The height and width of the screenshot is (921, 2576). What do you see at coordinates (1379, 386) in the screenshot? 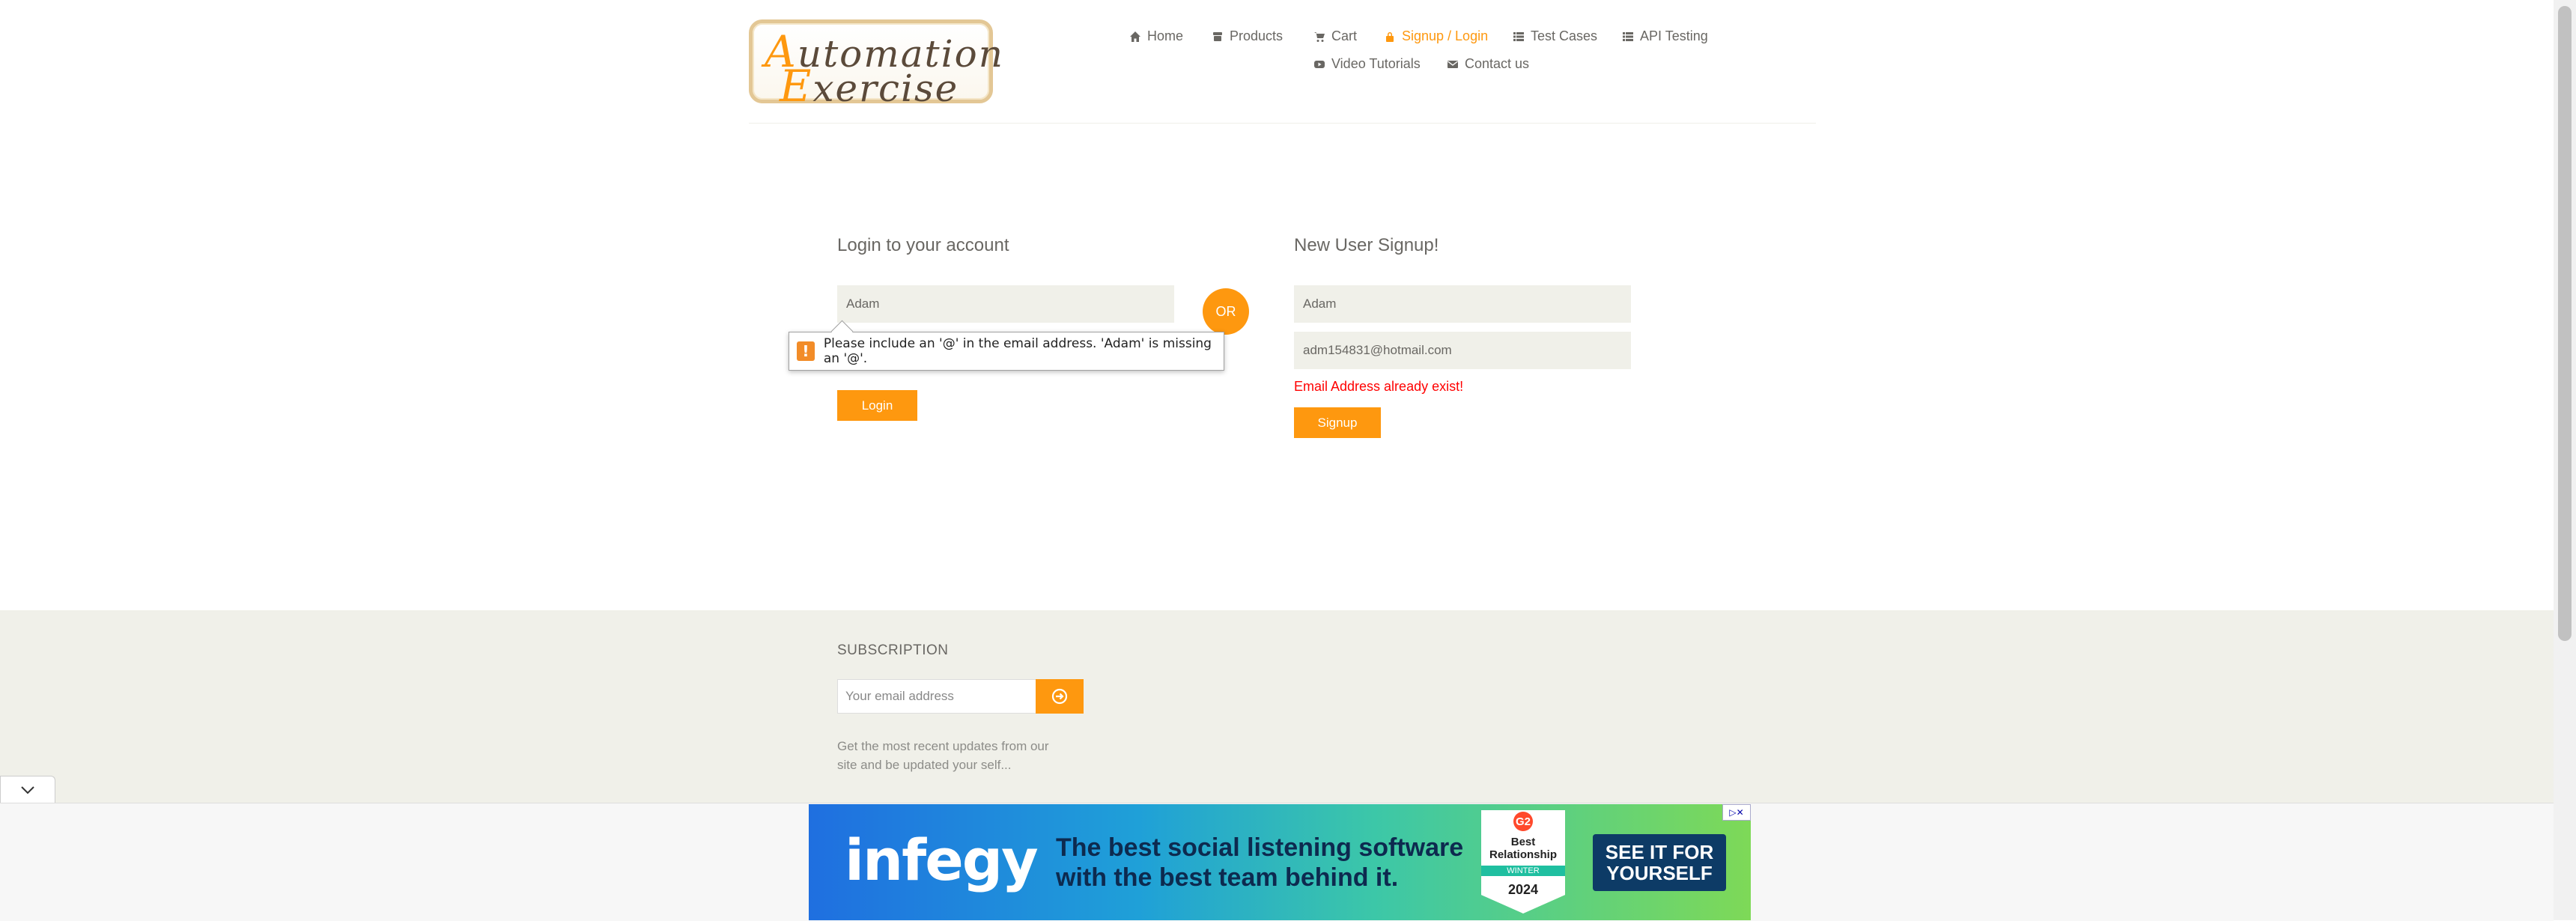
I see `signup-error-message: Email Address already exist!` at bounding box center [1379, 386].